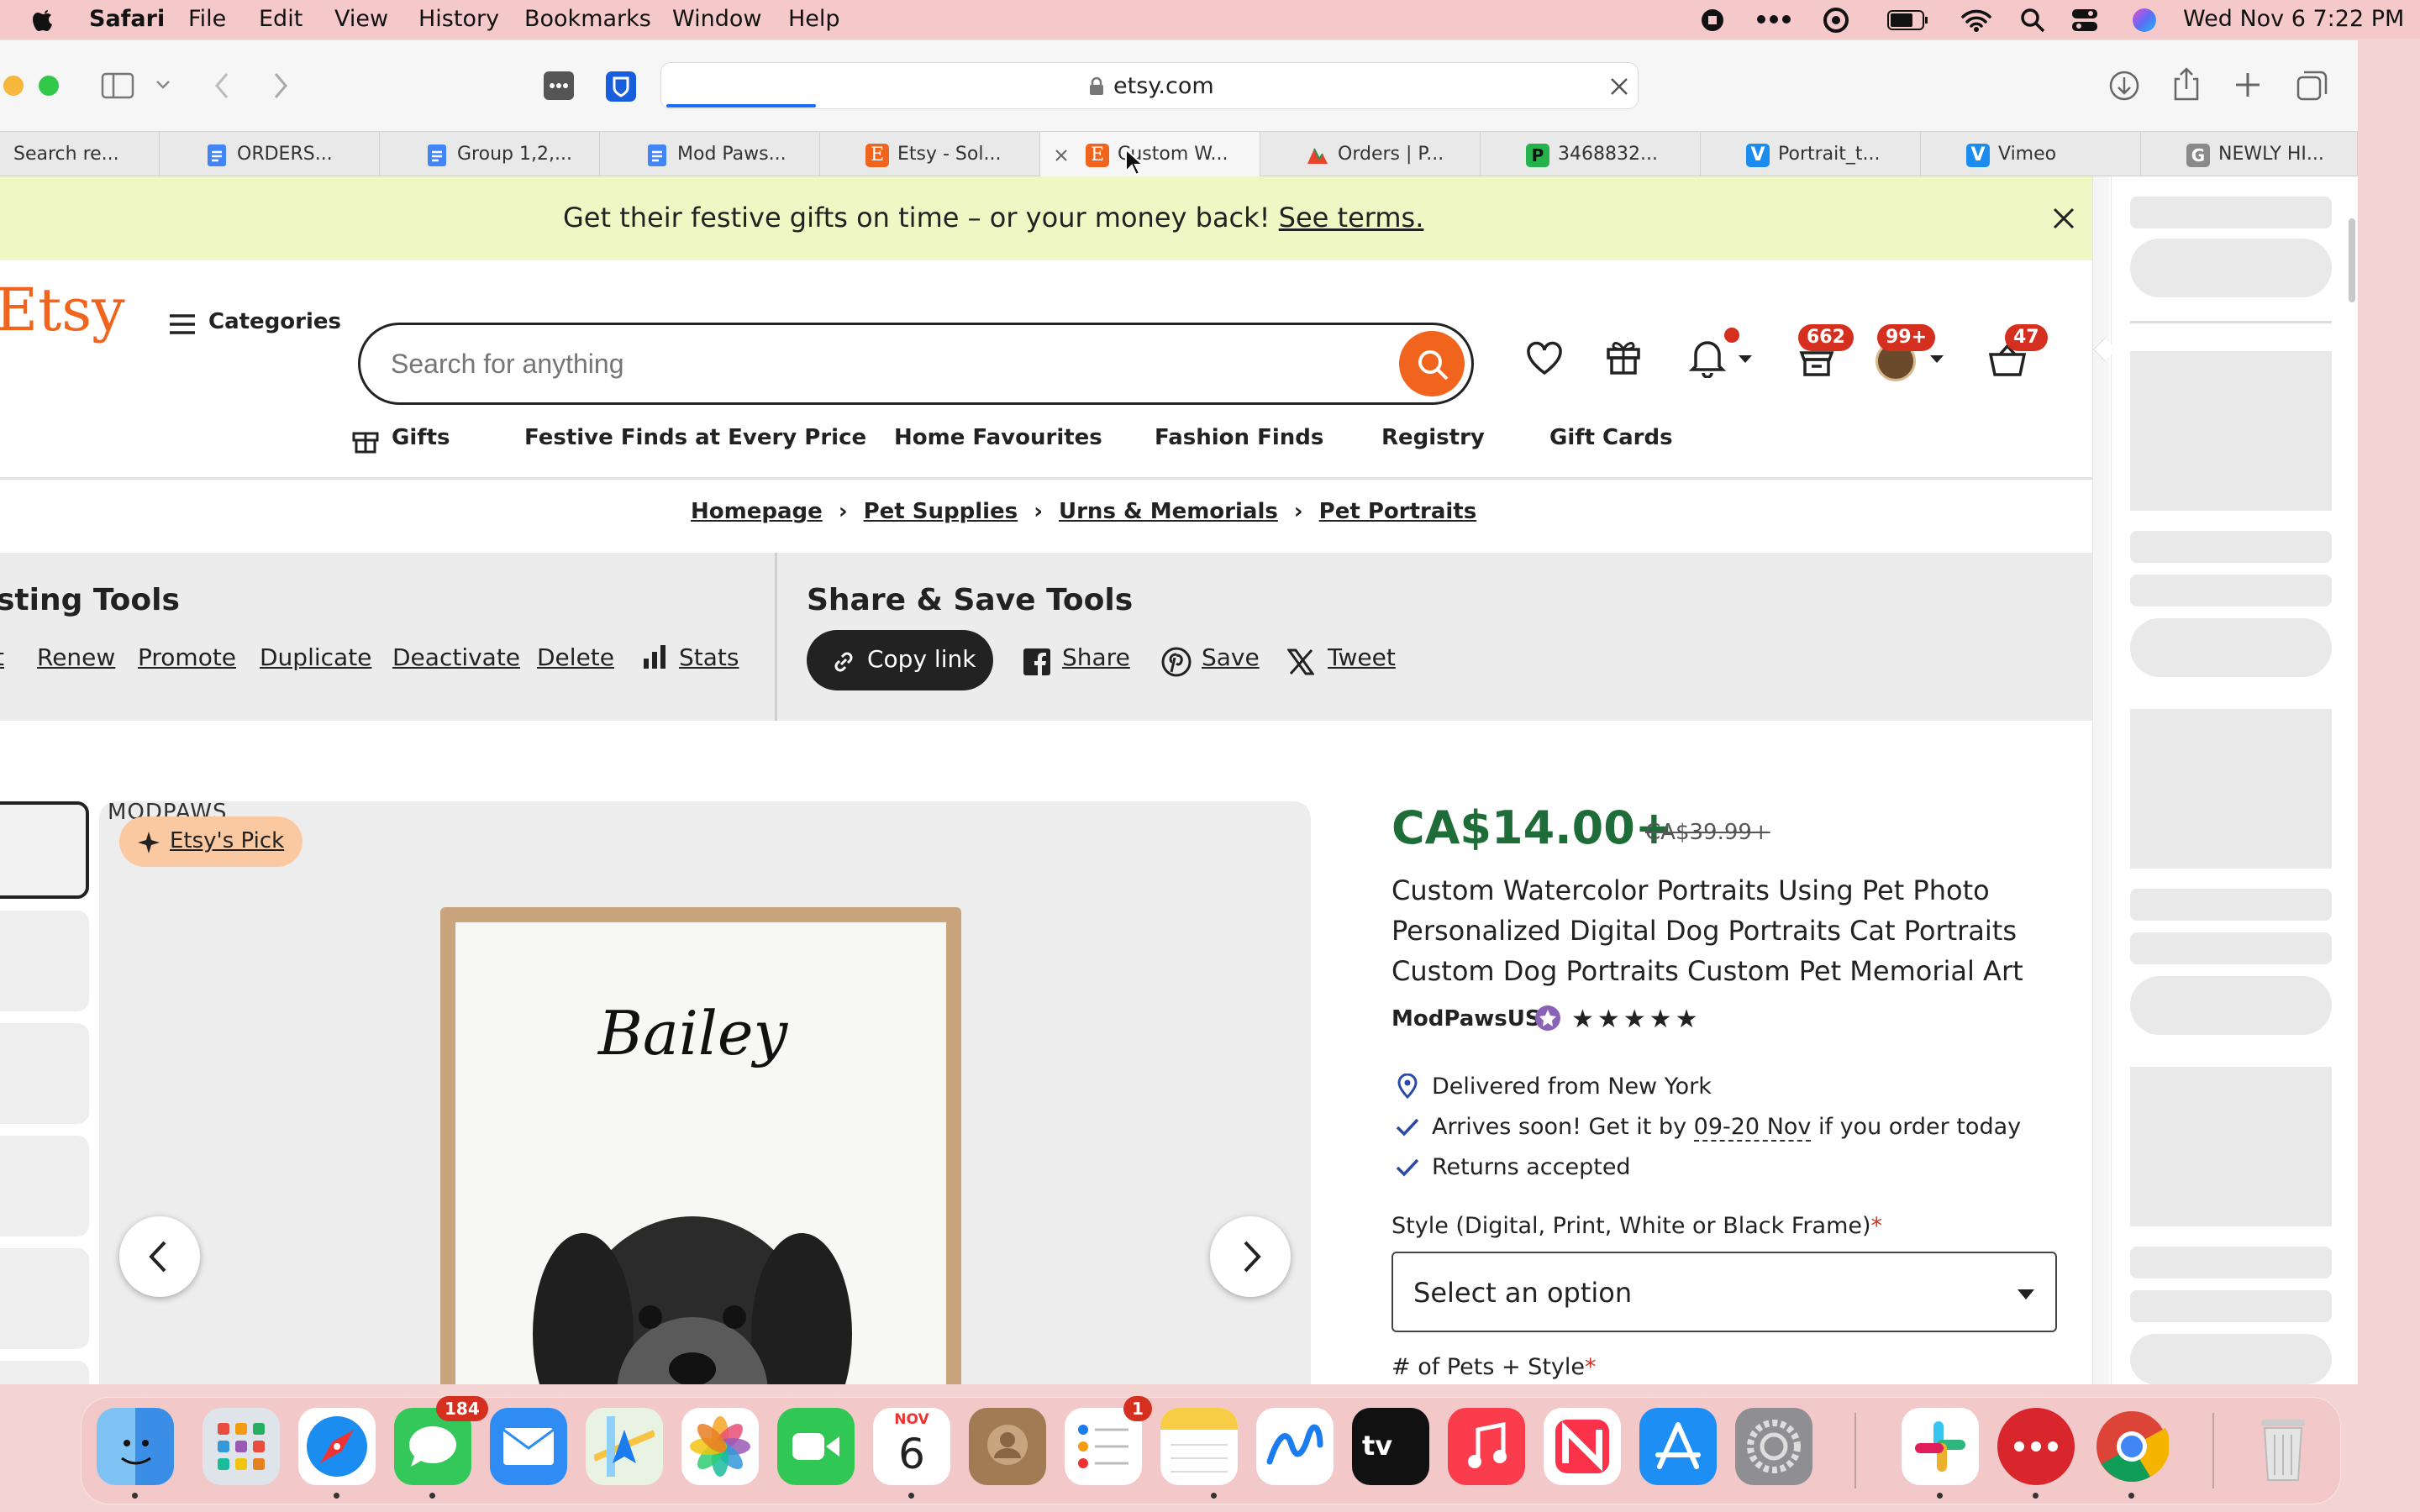  Describe the element at coordinates (281, 86) in the screenshot. I see `forward-arrow-icon` at that location.